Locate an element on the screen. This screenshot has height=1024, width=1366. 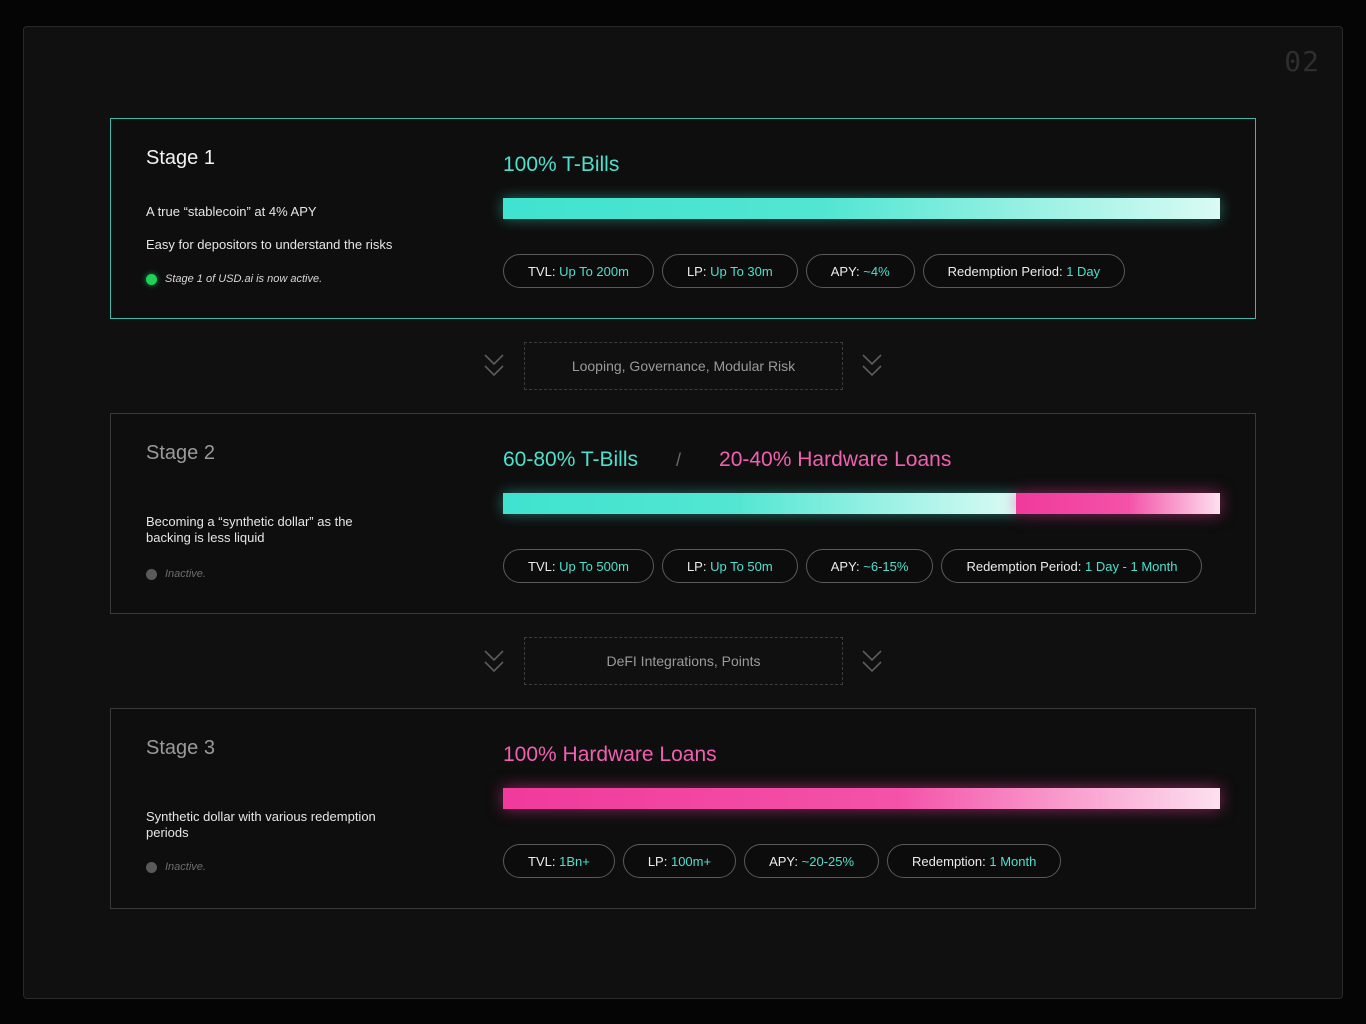
allocation-tbills: 60-80% T-Bills is located at coordinates (571, 459).